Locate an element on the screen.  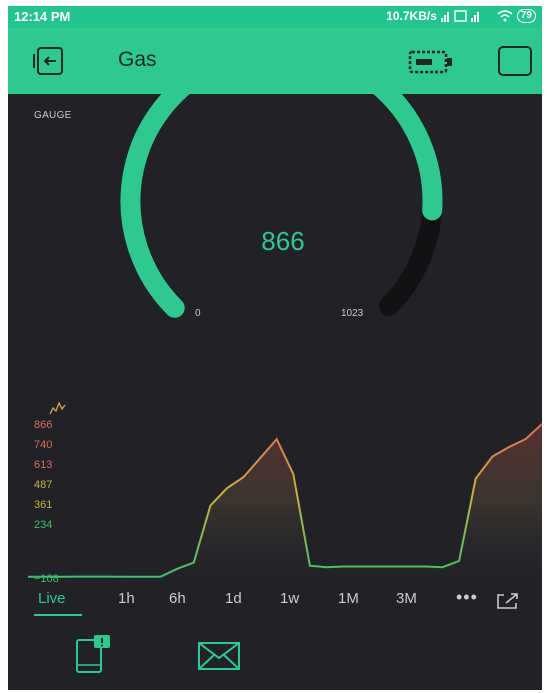
wifi-icon is located at coordinates (505, 16).